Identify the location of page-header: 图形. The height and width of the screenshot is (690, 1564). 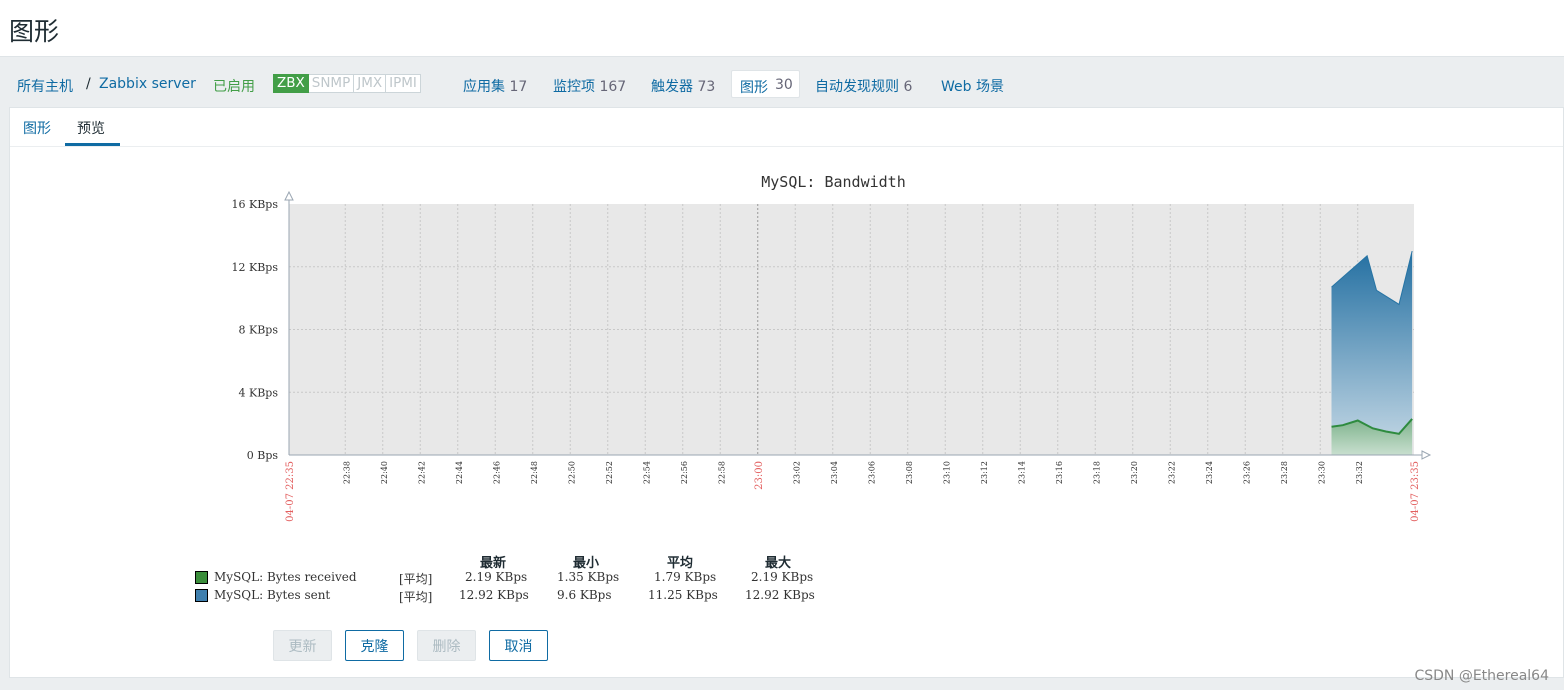
(782, 28).